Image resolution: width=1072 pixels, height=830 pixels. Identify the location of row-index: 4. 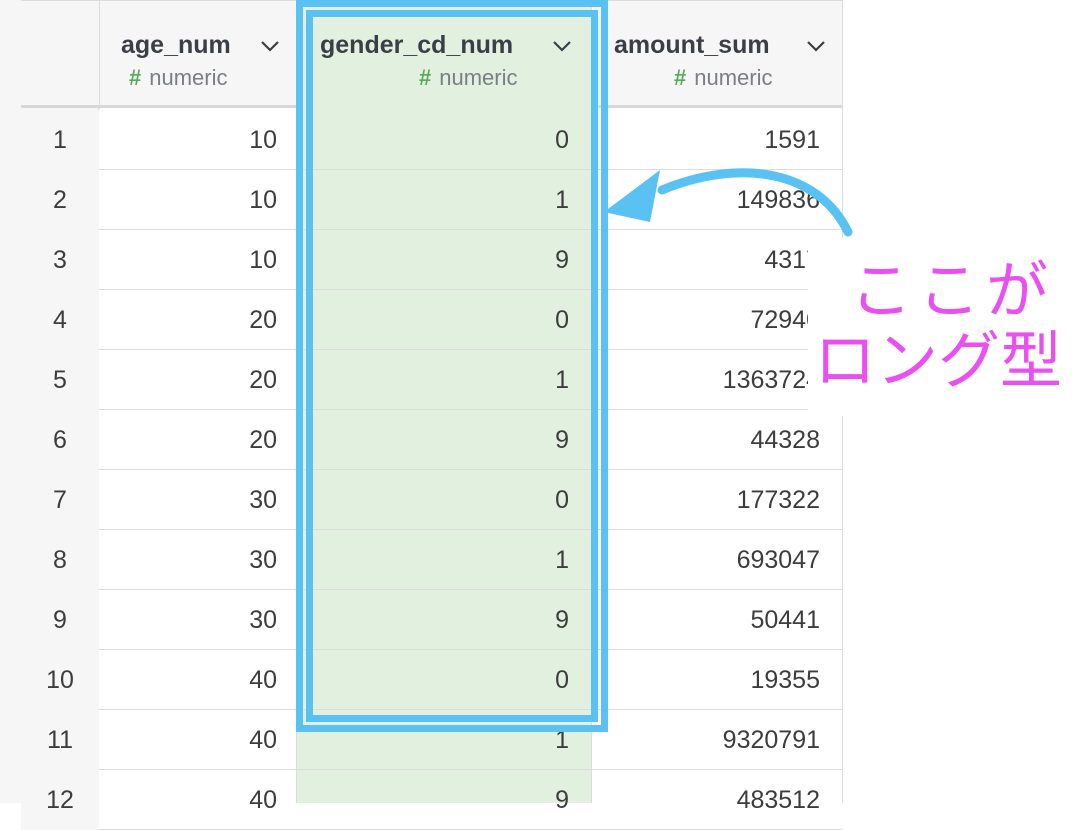
(60, 320).